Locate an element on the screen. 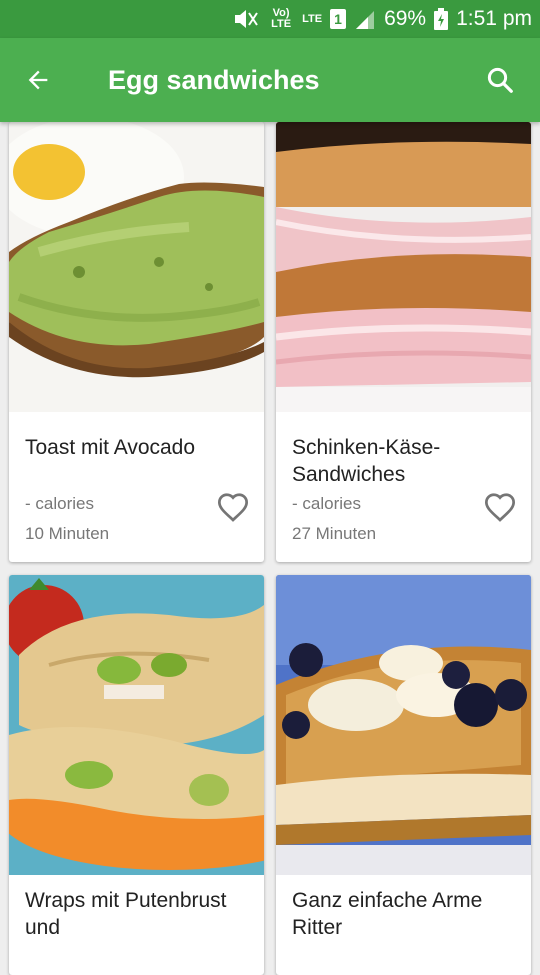 Image resolution: width=540 pixels, height=975 pixels. status-icons: Vo) LTE LTE 1 69% 1:51 pm is located at coordinates (382, 19).